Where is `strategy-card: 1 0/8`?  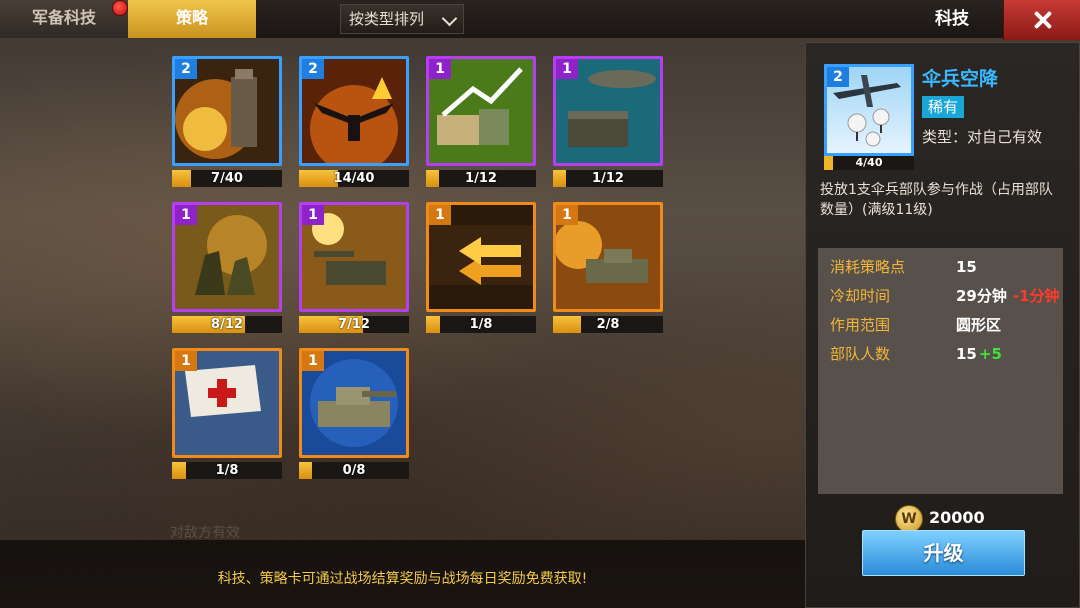
strategy-card: 1 0/8 is located at coordinates (354, 415).